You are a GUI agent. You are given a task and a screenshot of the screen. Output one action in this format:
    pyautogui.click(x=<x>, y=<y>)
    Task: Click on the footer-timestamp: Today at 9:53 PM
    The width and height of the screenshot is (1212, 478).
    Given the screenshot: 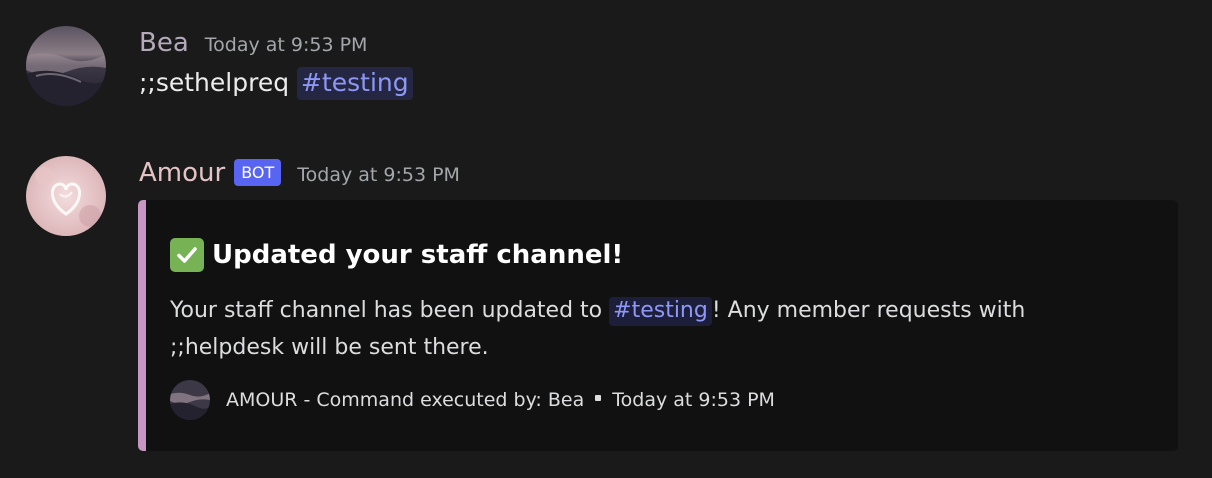 What is the action you would take?
    pyautogui.click(x=693, y=400)
    